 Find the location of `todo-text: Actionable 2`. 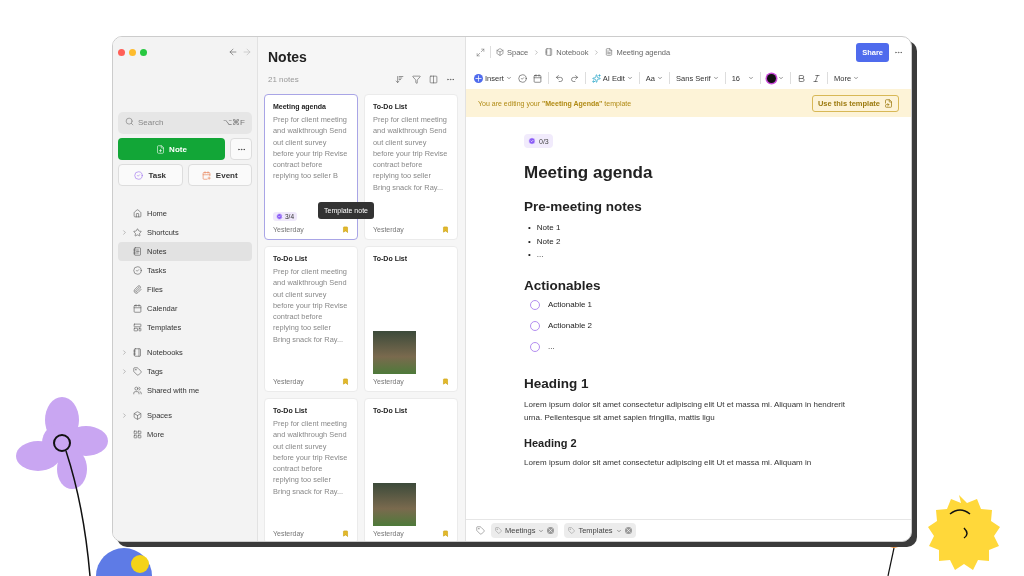

todo-text: Actionable 2 is located at coordinates (570, 325).